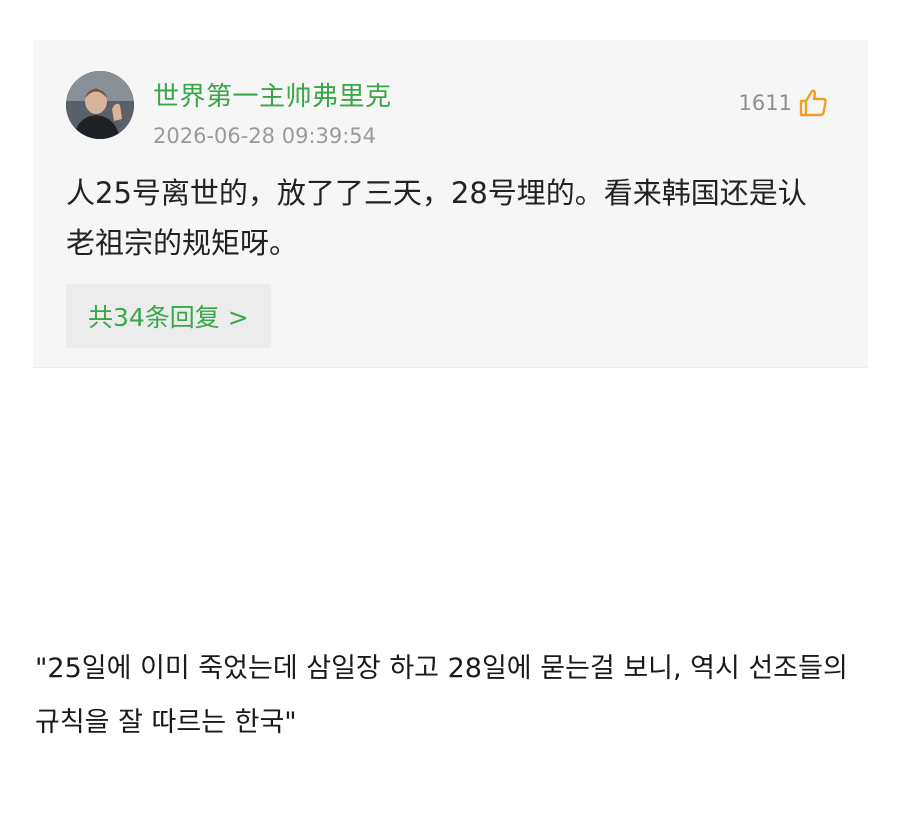 This screenshot has height=814, width=900. What do you see at coordinates (272, 94) in the screenshot?
I see `username: 世界第一主帅弗里克` at bounding box center [272, 94].